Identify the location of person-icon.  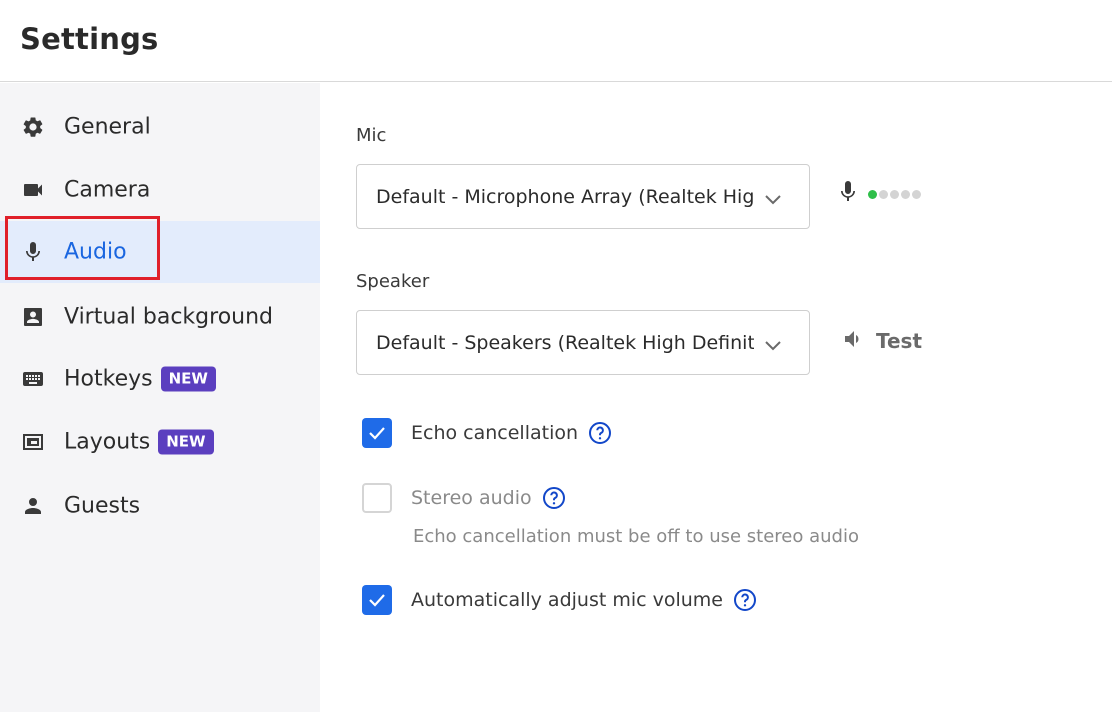
(33, 506).